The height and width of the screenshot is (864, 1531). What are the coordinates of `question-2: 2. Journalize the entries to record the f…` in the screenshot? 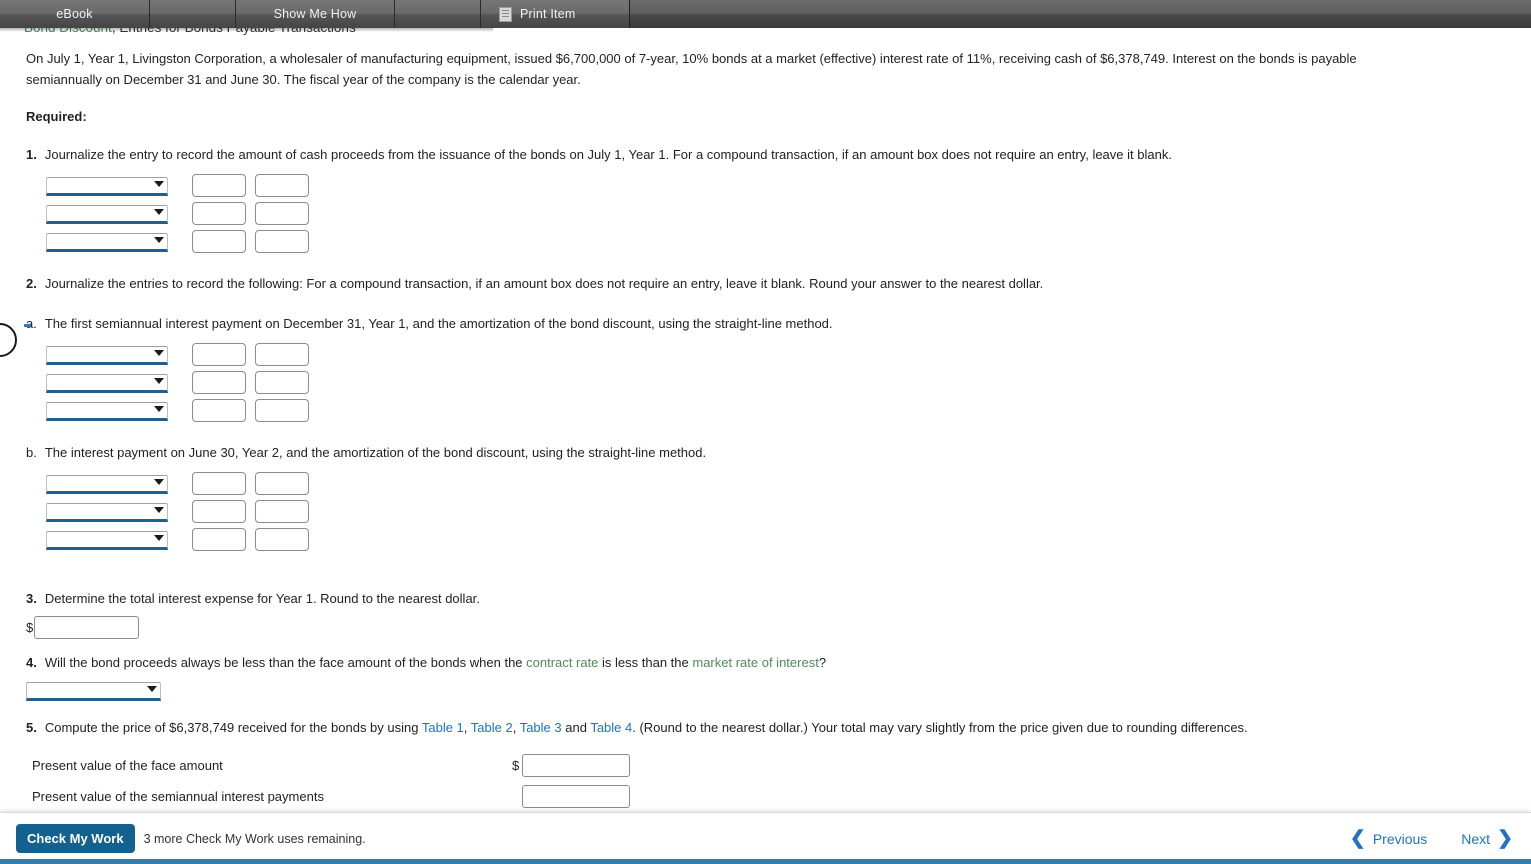 It's located at (765, 283).